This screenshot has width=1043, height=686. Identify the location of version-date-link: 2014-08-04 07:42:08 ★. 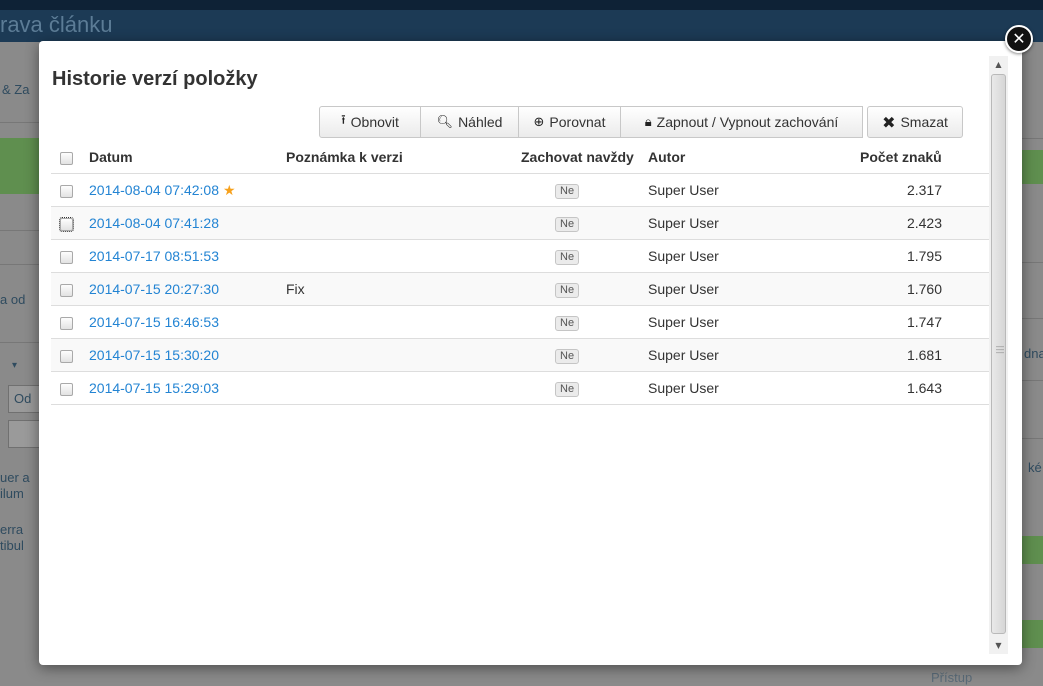
(162, 190).